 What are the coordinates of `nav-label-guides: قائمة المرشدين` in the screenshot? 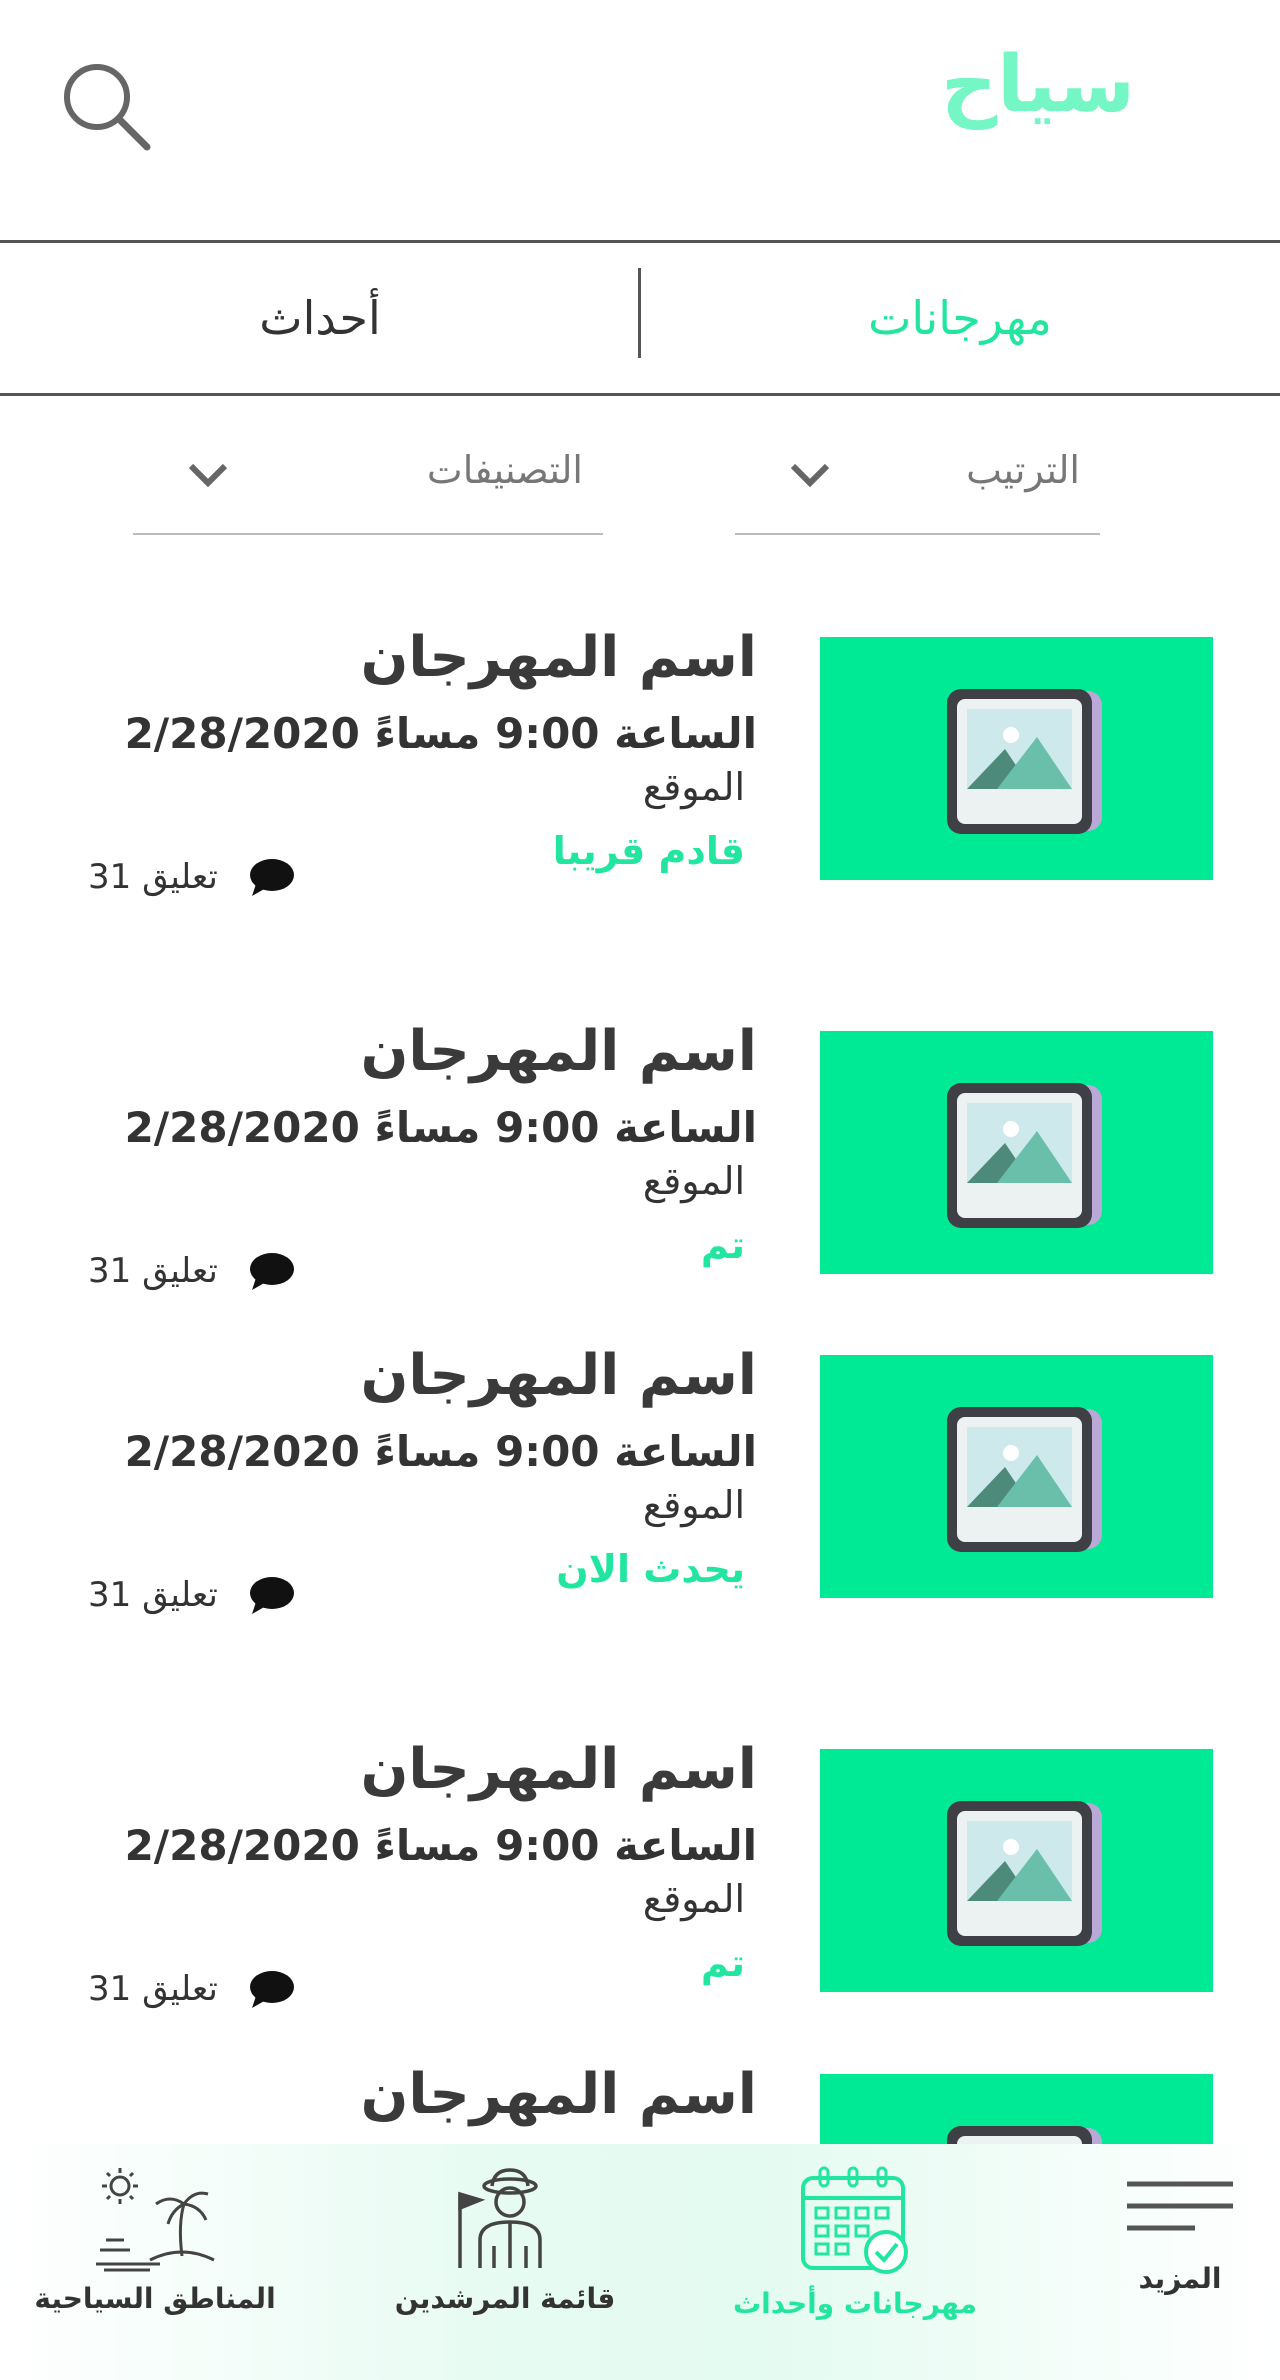 It's located at (505, 2298).